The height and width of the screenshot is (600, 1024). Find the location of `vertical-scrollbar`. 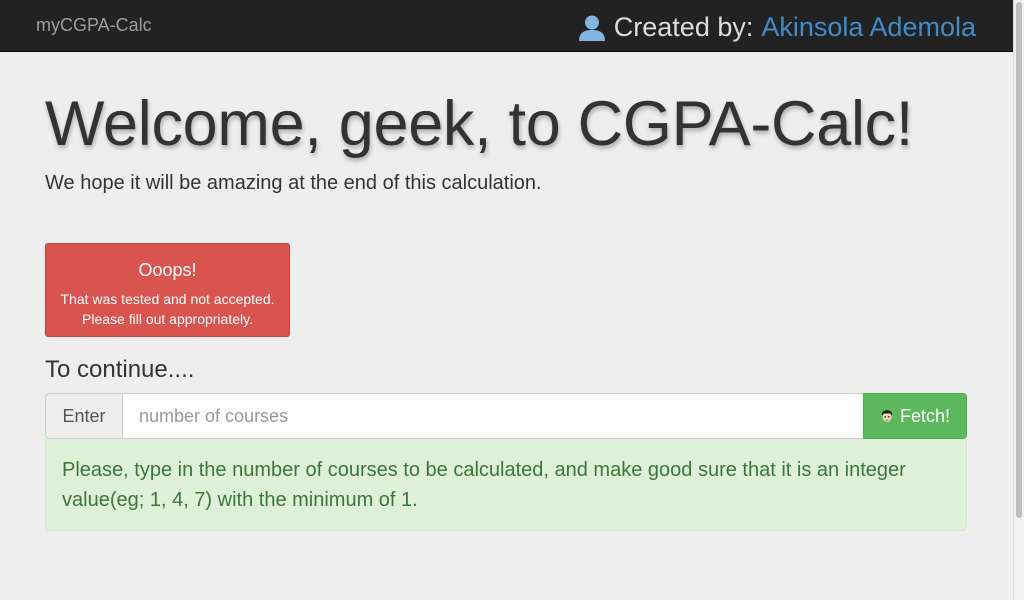

vertical-scrollbar is located at coordinates (1018, 300).